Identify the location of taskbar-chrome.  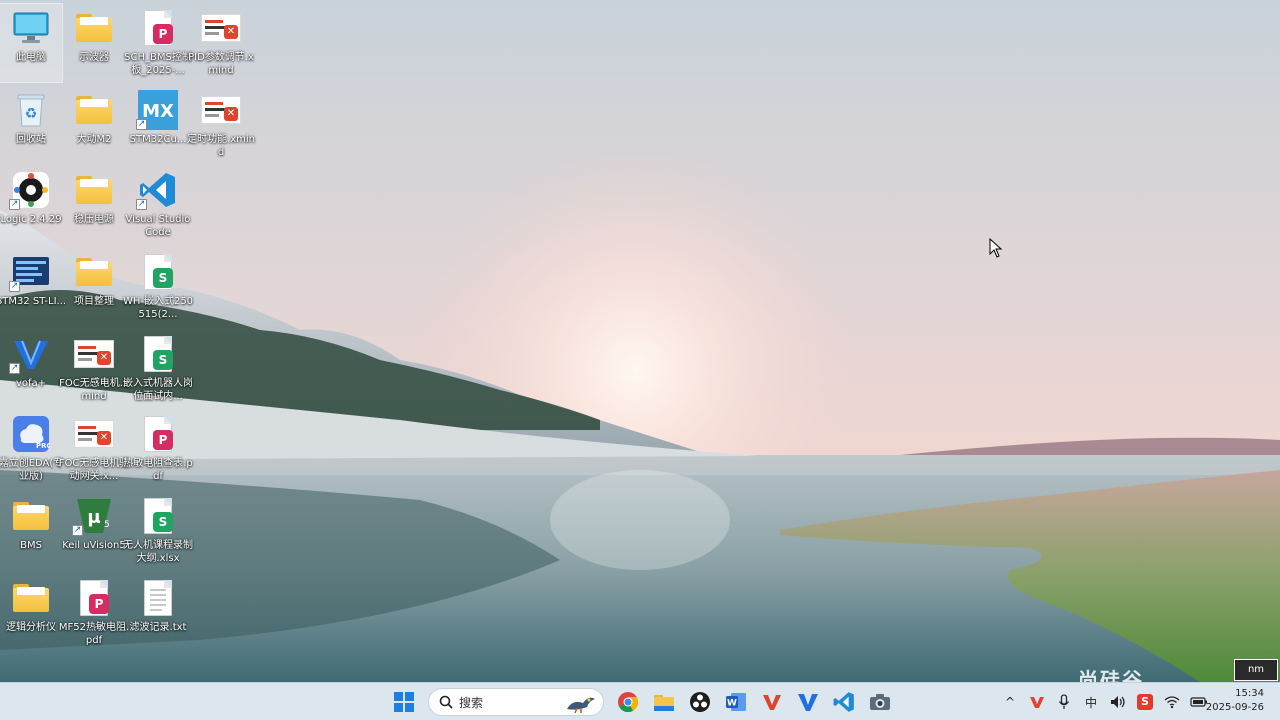
(628, 702).